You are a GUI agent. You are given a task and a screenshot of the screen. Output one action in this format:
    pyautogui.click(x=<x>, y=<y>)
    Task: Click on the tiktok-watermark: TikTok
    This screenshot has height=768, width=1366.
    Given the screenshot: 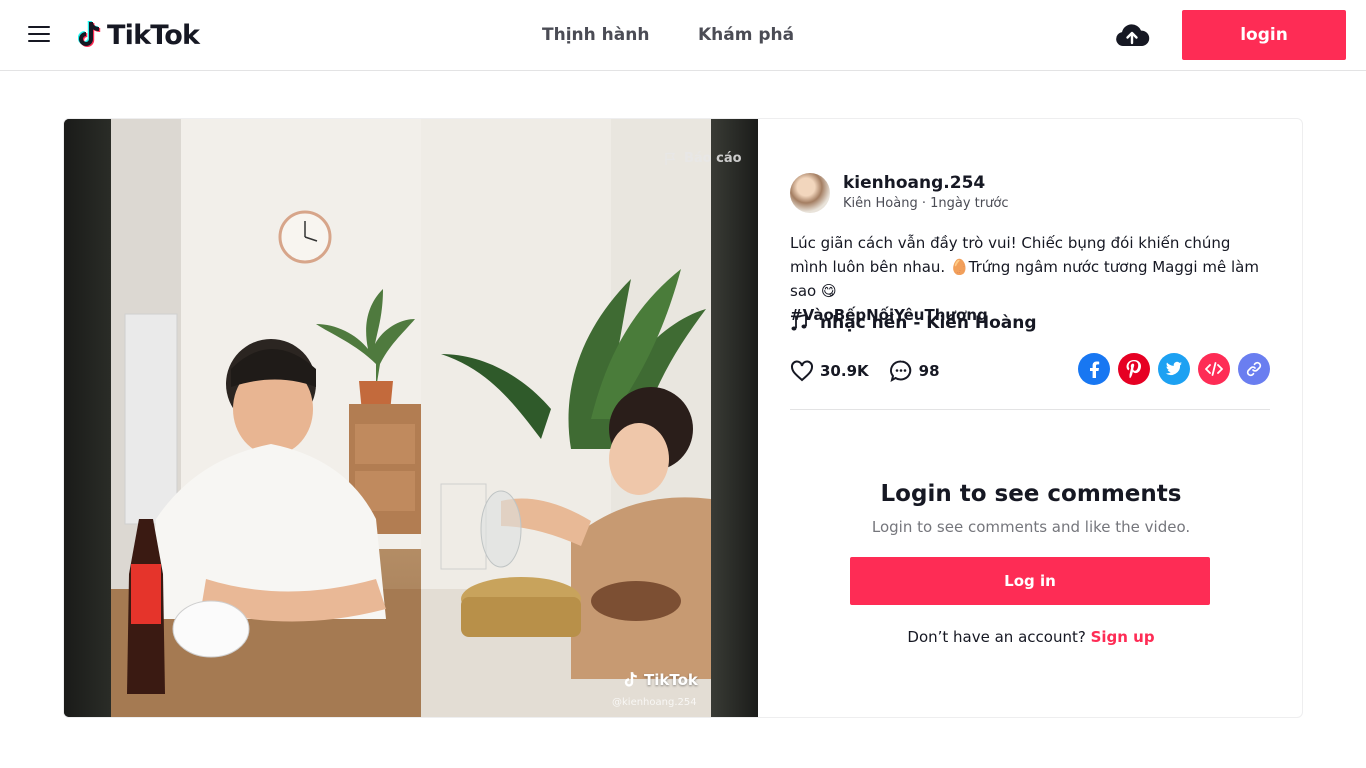 What is the action you would take?
    pyautogui.click(x=661, y=680)
    